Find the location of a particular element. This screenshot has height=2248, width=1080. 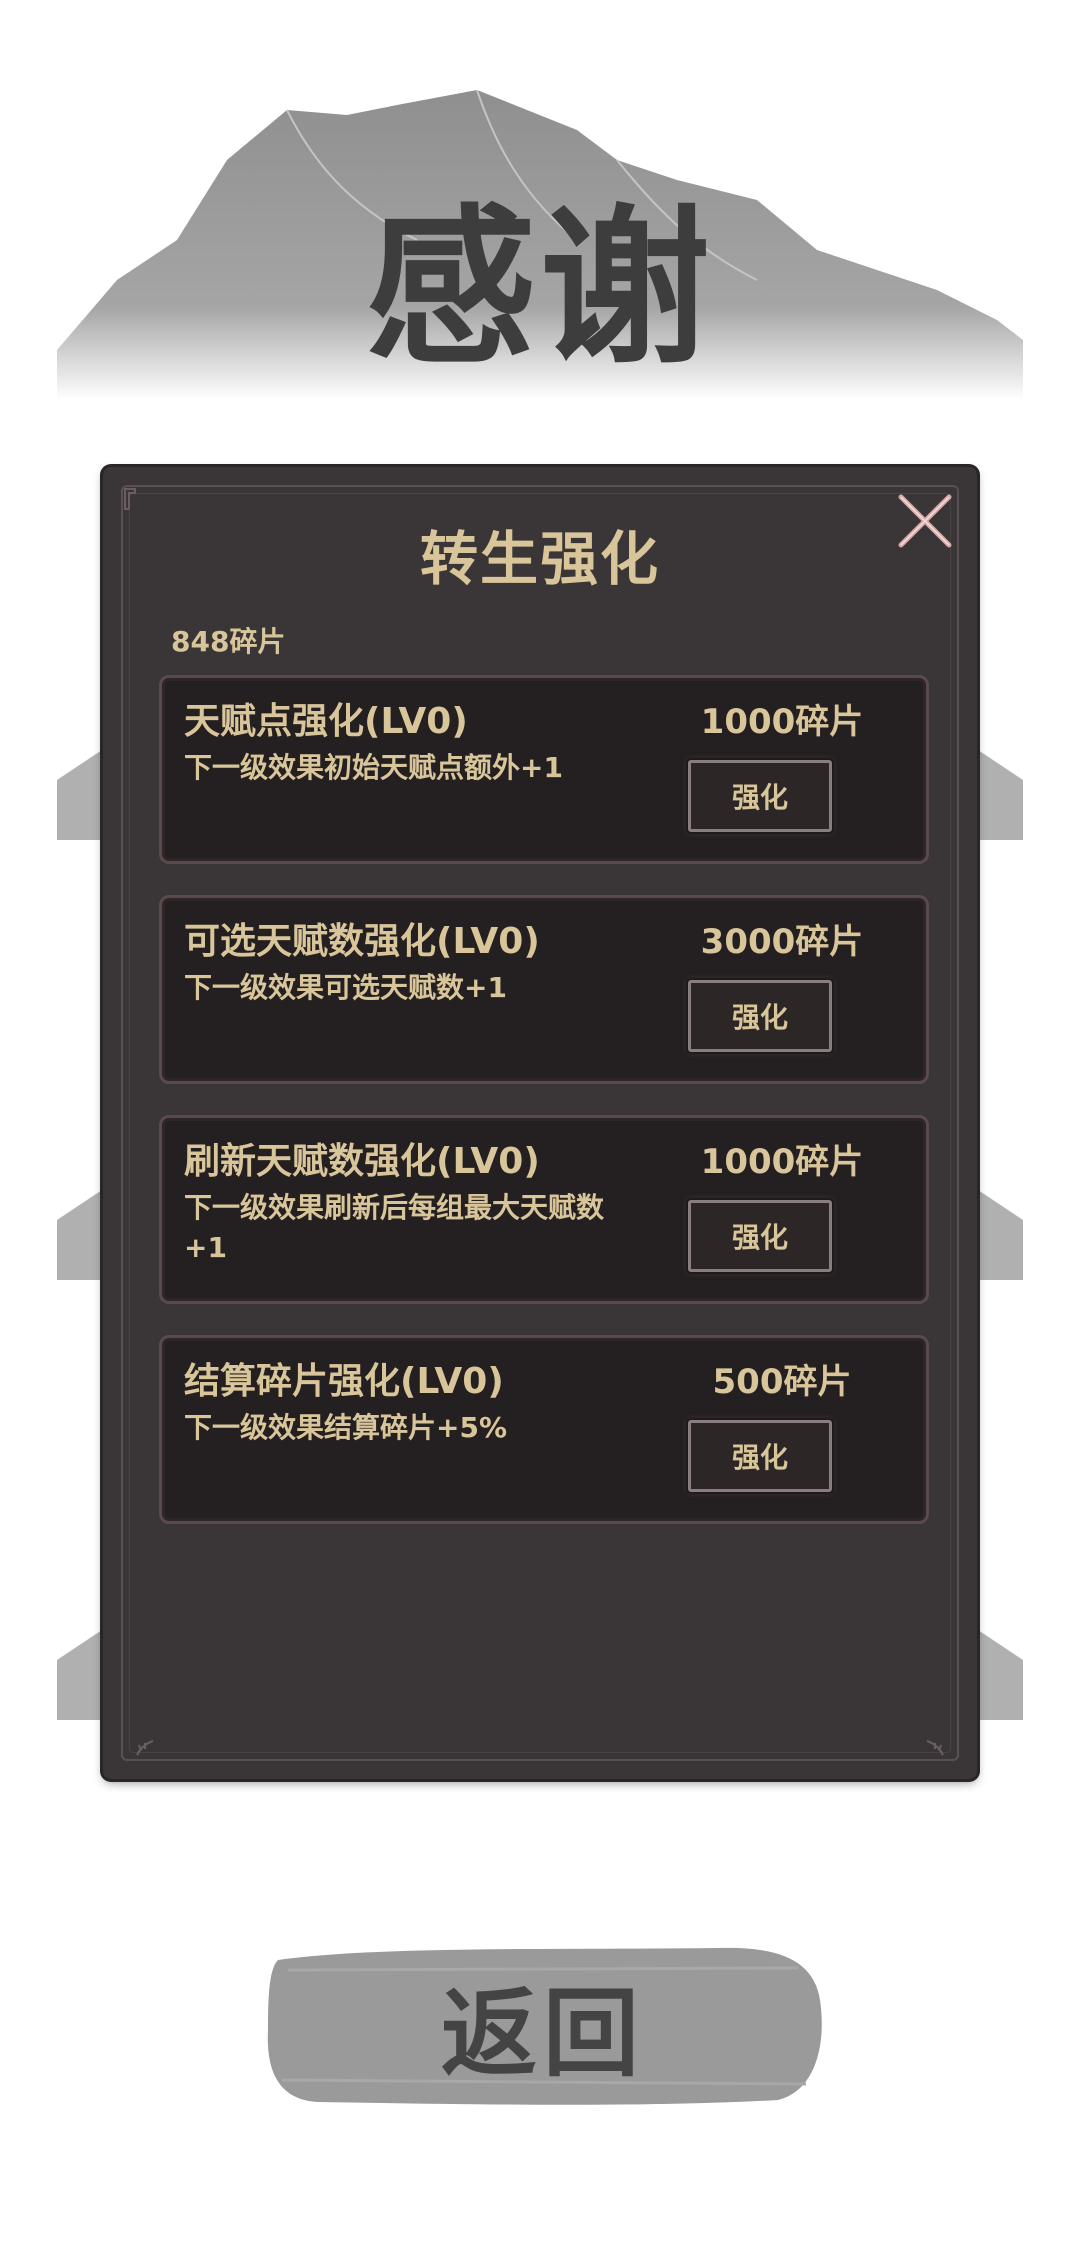

upgrade-description: 下一级效果可选天赋数+1 is located at coordinates (345, 987).